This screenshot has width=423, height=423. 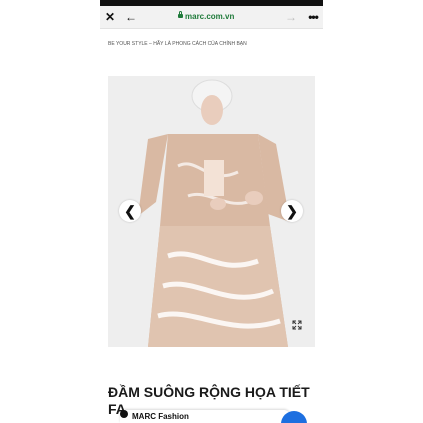 What do you see at coordinates (160, 416) in the screenshot?
I see `bottom-bar-label: MARC Fashion` at bounding box center [160, 416].